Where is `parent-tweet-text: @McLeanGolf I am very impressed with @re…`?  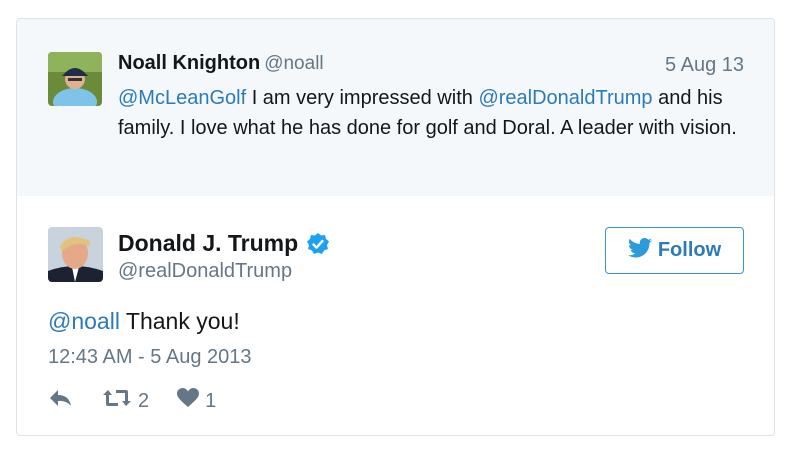
parent-tweet-text: @McLeanGolf I am very impressed with @re… is located at coordinates (438, 113).